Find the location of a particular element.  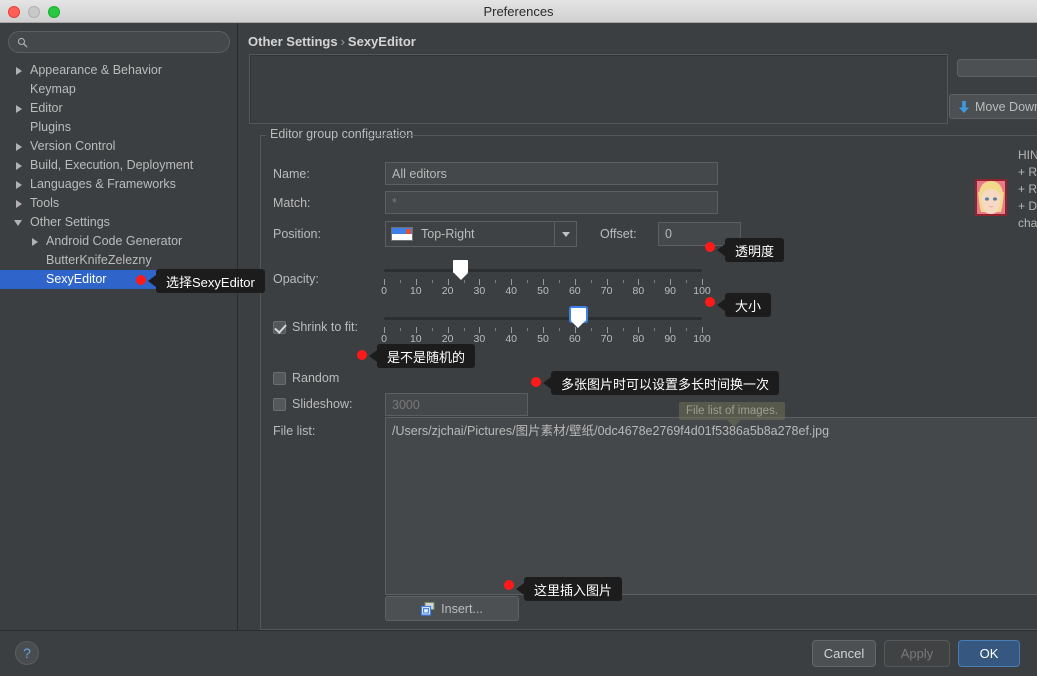

sidebar-item-appearance-behavior: Appearance & Behavior is located at coordinates (119, 70).